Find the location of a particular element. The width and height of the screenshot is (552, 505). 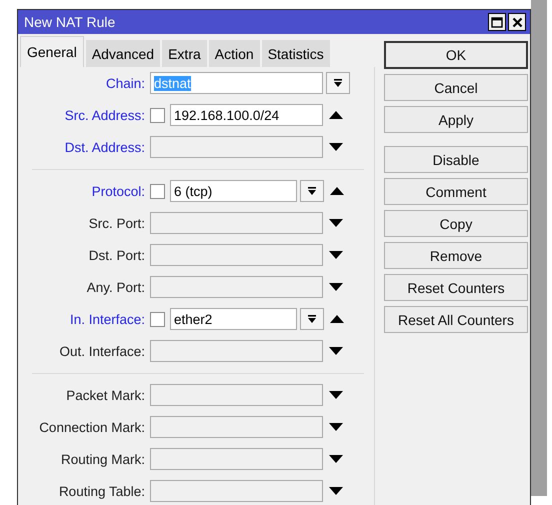

tab: Advanced is located at coordinates (123, 53).